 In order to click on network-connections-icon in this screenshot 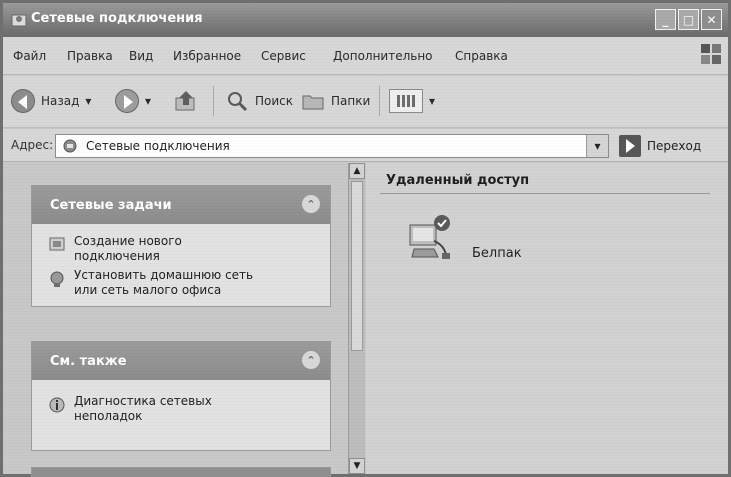, I will do `click(70, 146)`.